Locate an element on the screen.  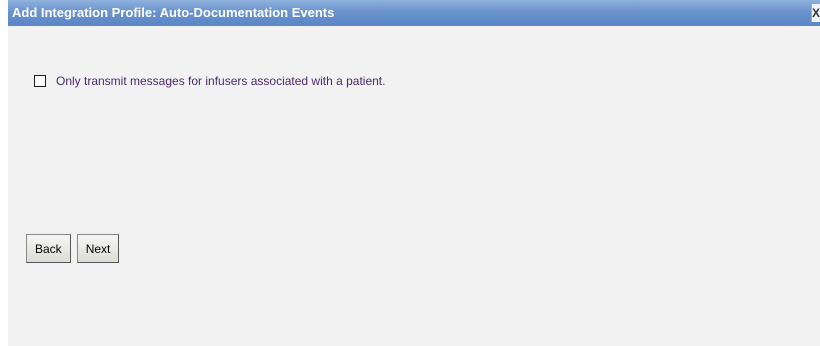
back-button: Back is located at coordinates (48, 248).